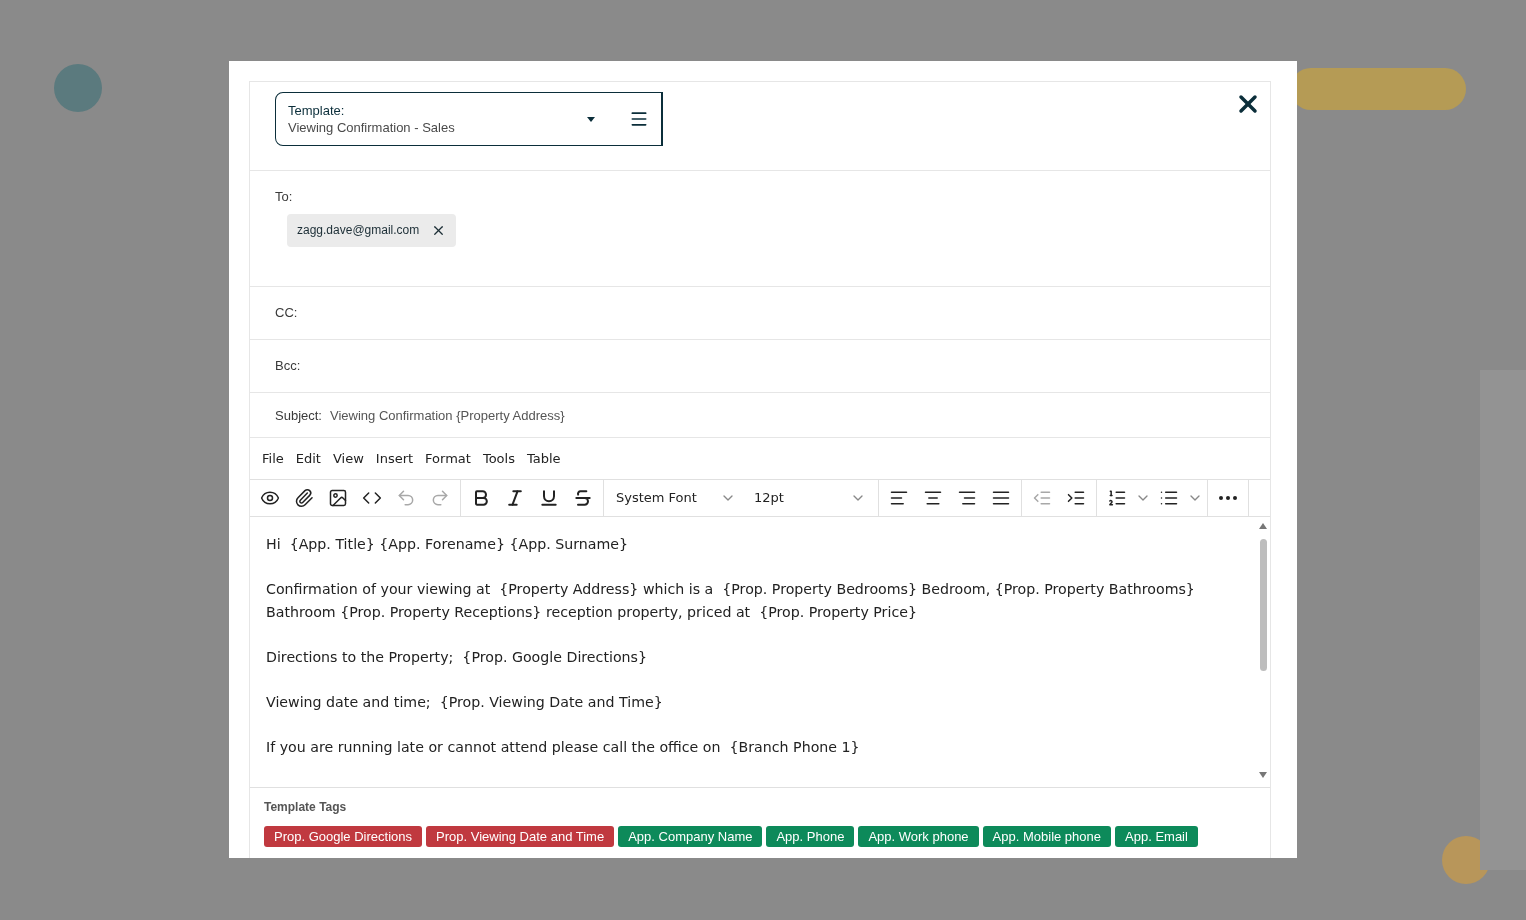 The image size is (1526, 920). Describe the element at coordinates (810, 836) in the screenshot. I see `template-tag: App. Phone` at that location.